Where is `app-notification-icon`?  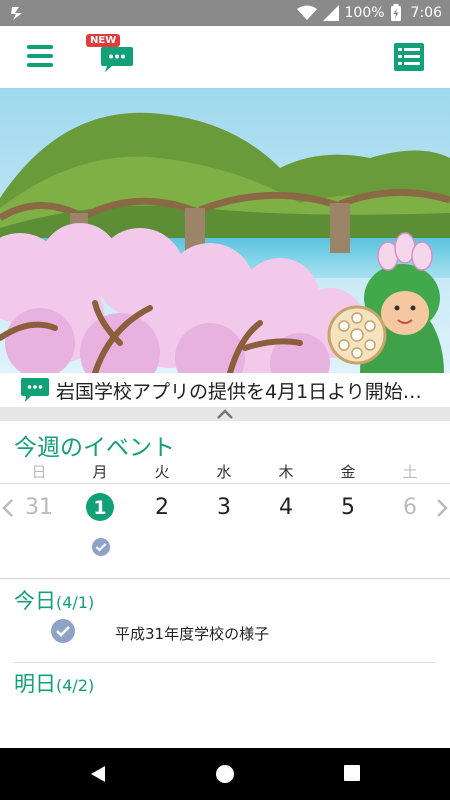 app-notification-icon is located at coordinates (16, 13).